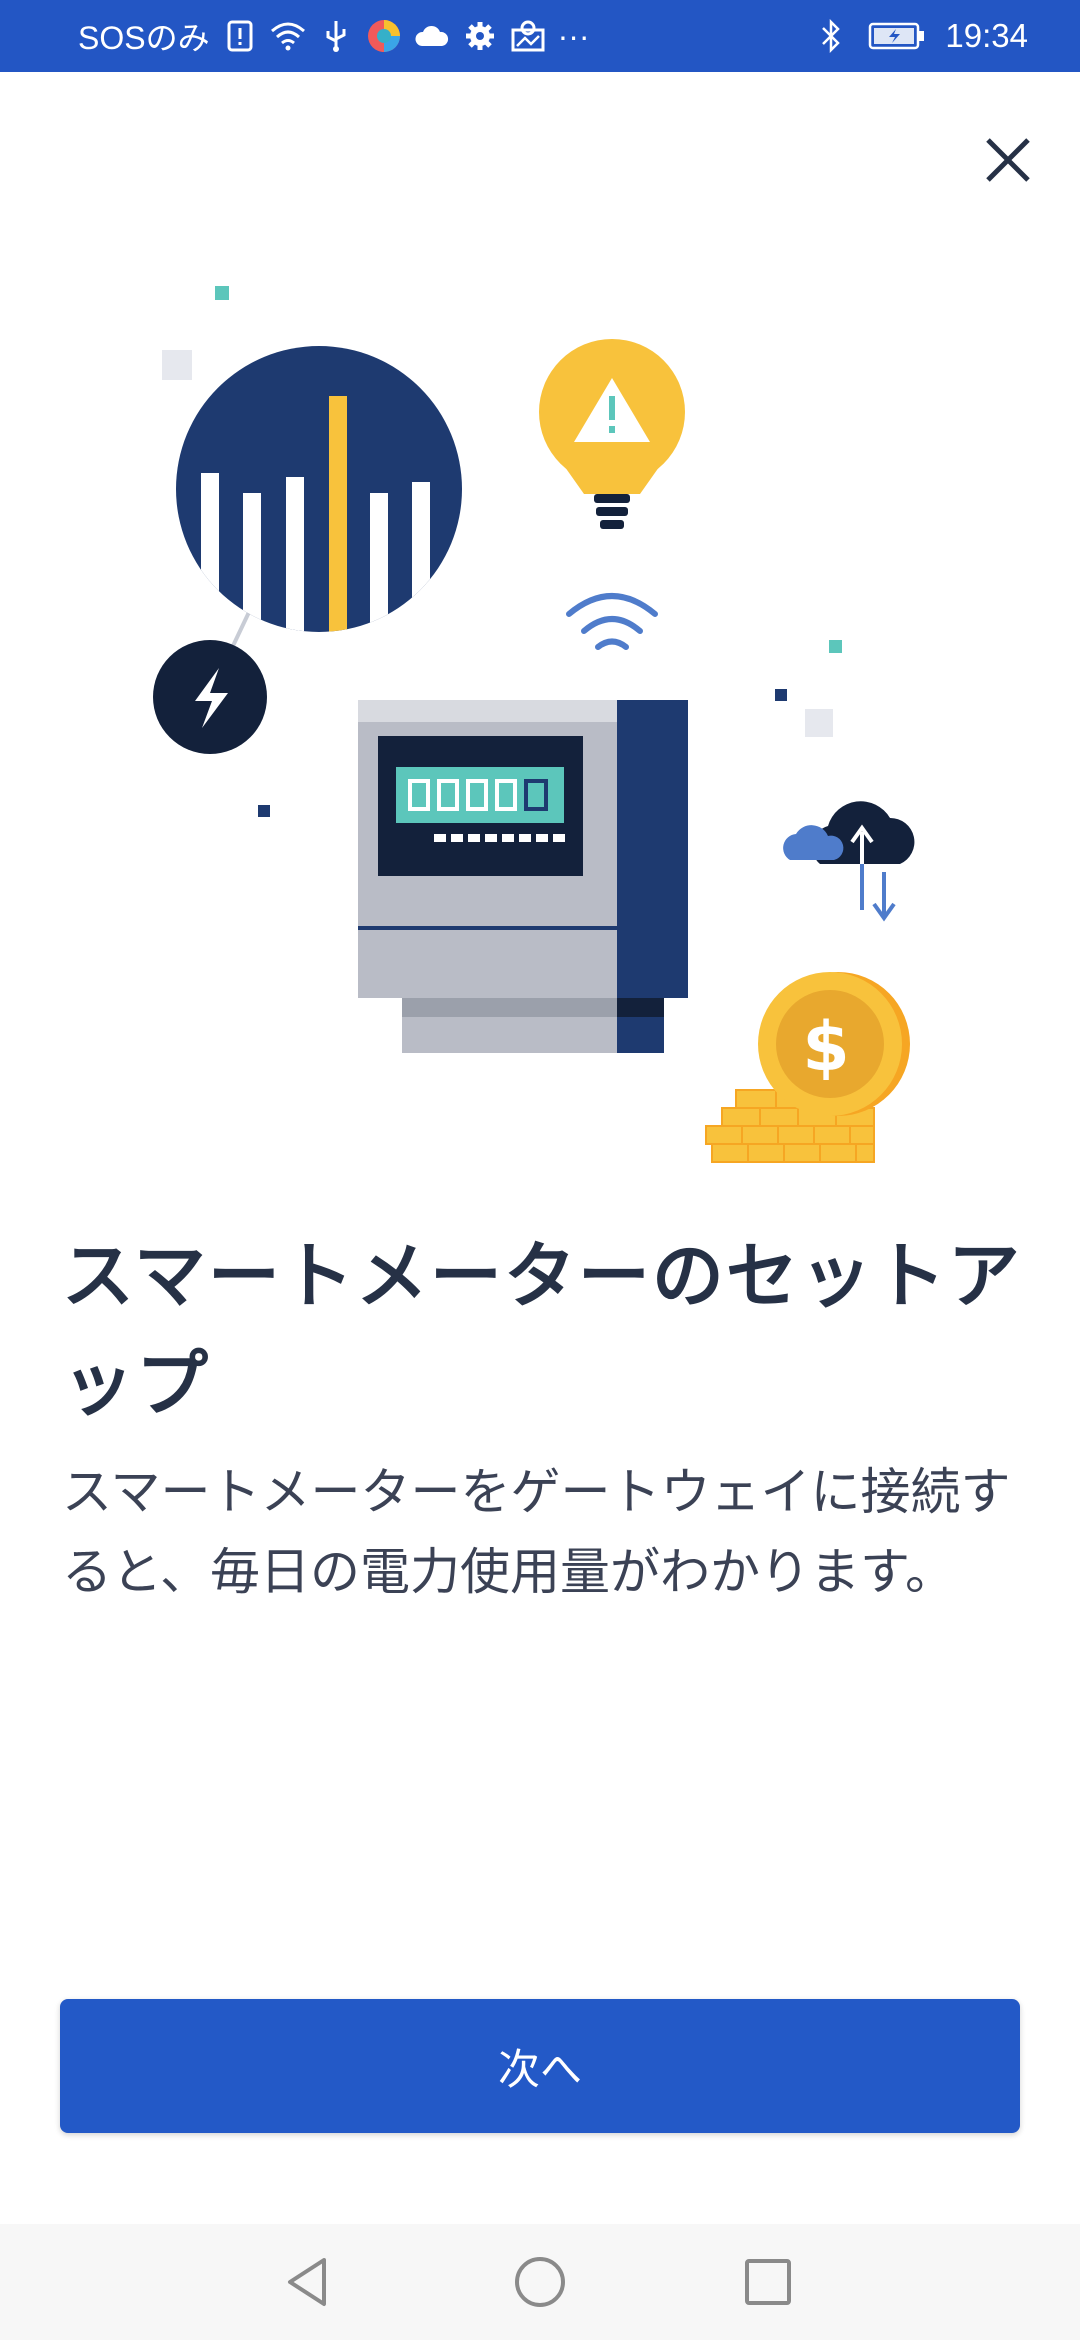 The image size is (1080, 2340). I want to click on close-button, so click(1006, 158).